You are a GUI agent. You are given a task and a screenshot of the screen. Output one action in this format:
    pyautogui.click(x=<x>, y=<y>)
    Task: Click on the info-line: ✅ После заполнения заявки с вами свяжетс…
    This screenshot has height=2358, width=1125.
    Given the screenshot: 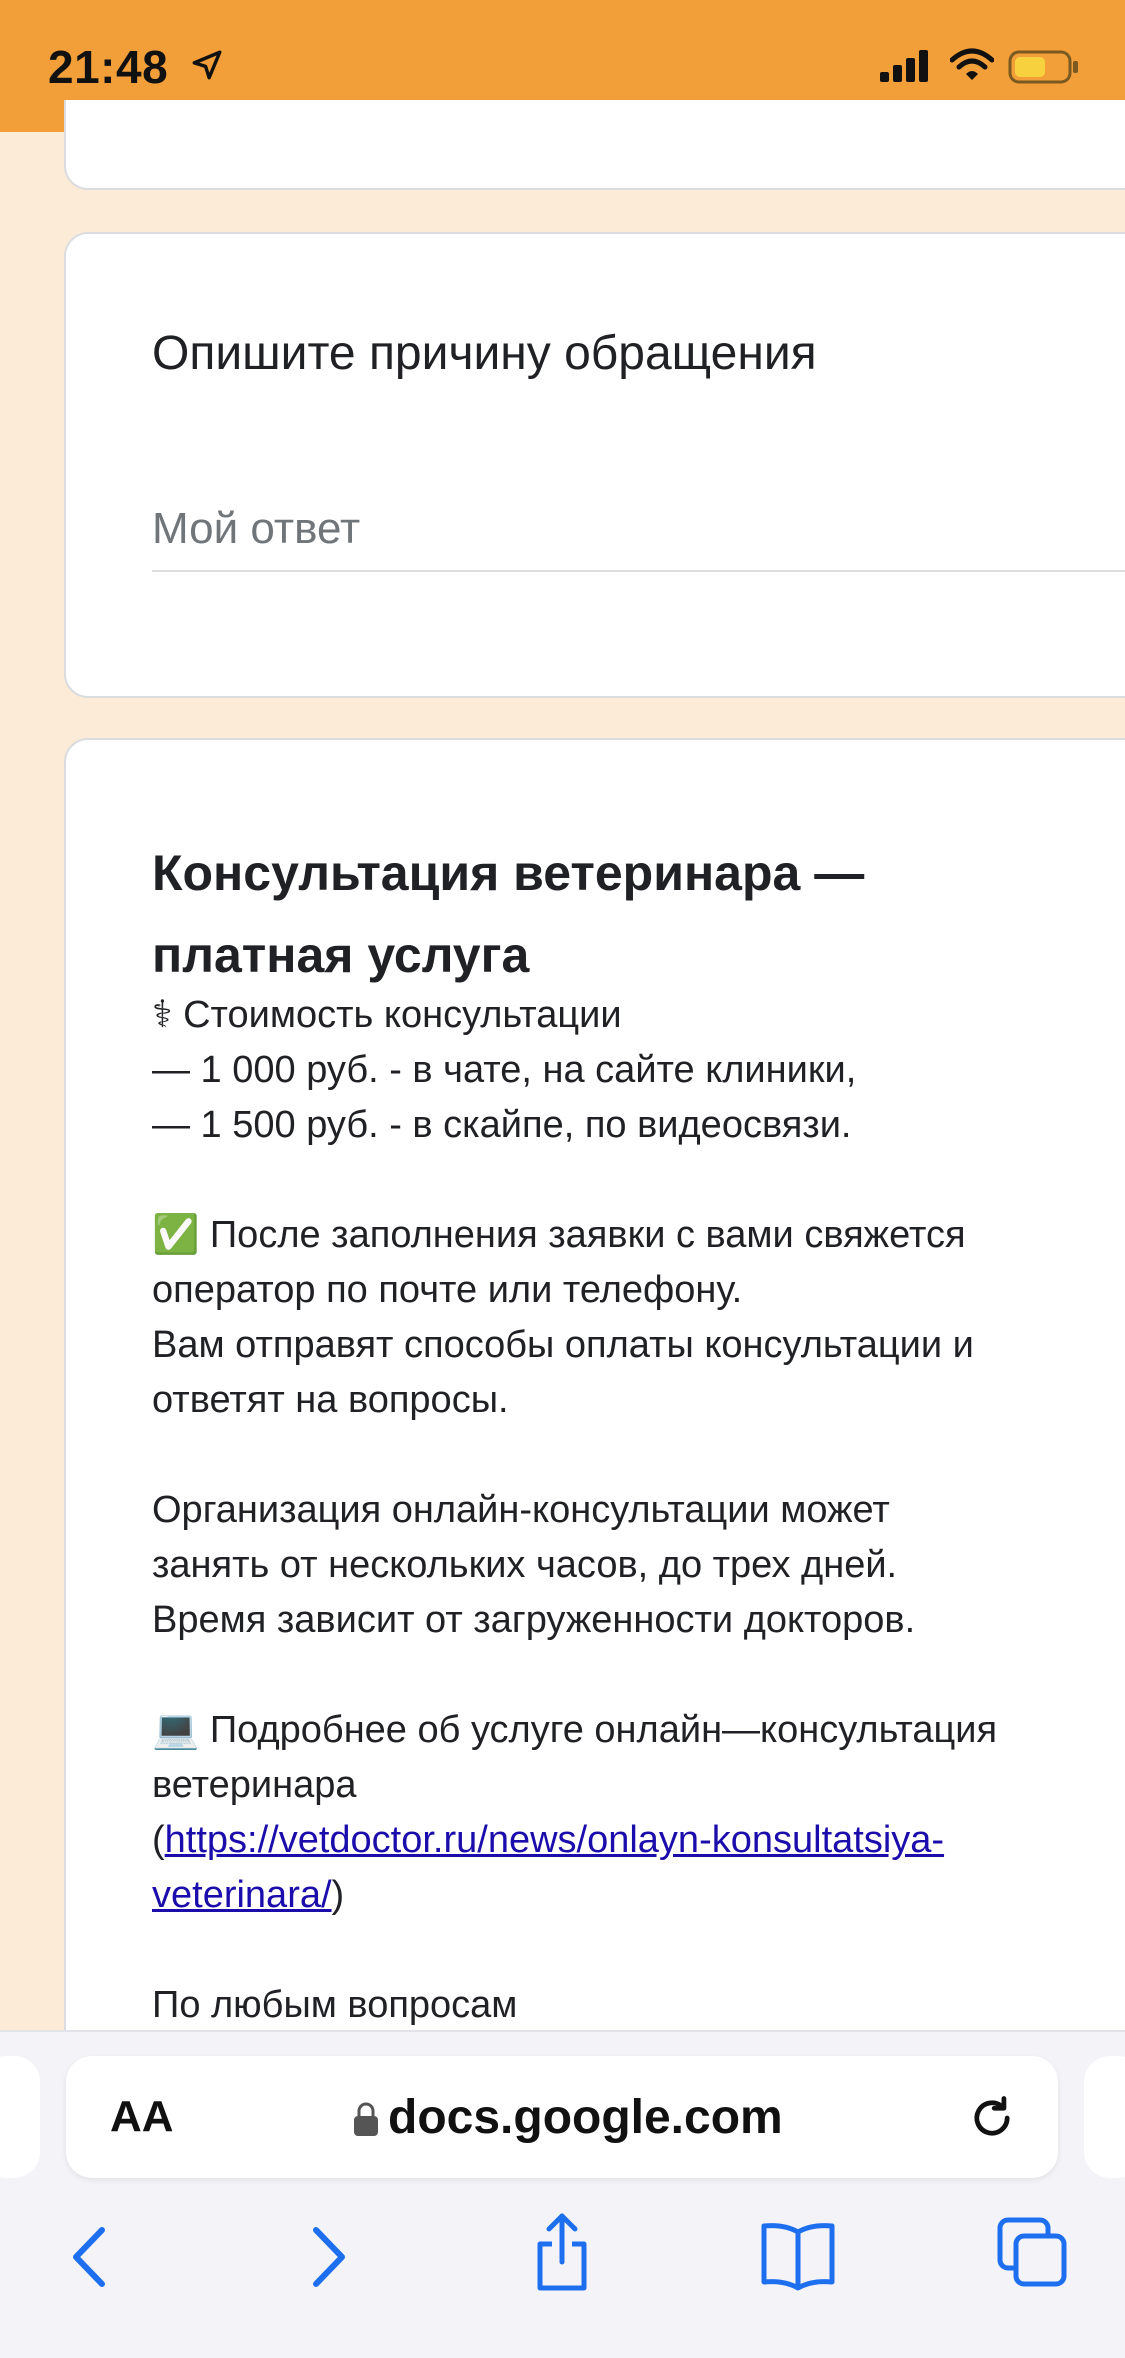 What is the action you would take?
    pyautogui.click(x=559, y=1235)
    